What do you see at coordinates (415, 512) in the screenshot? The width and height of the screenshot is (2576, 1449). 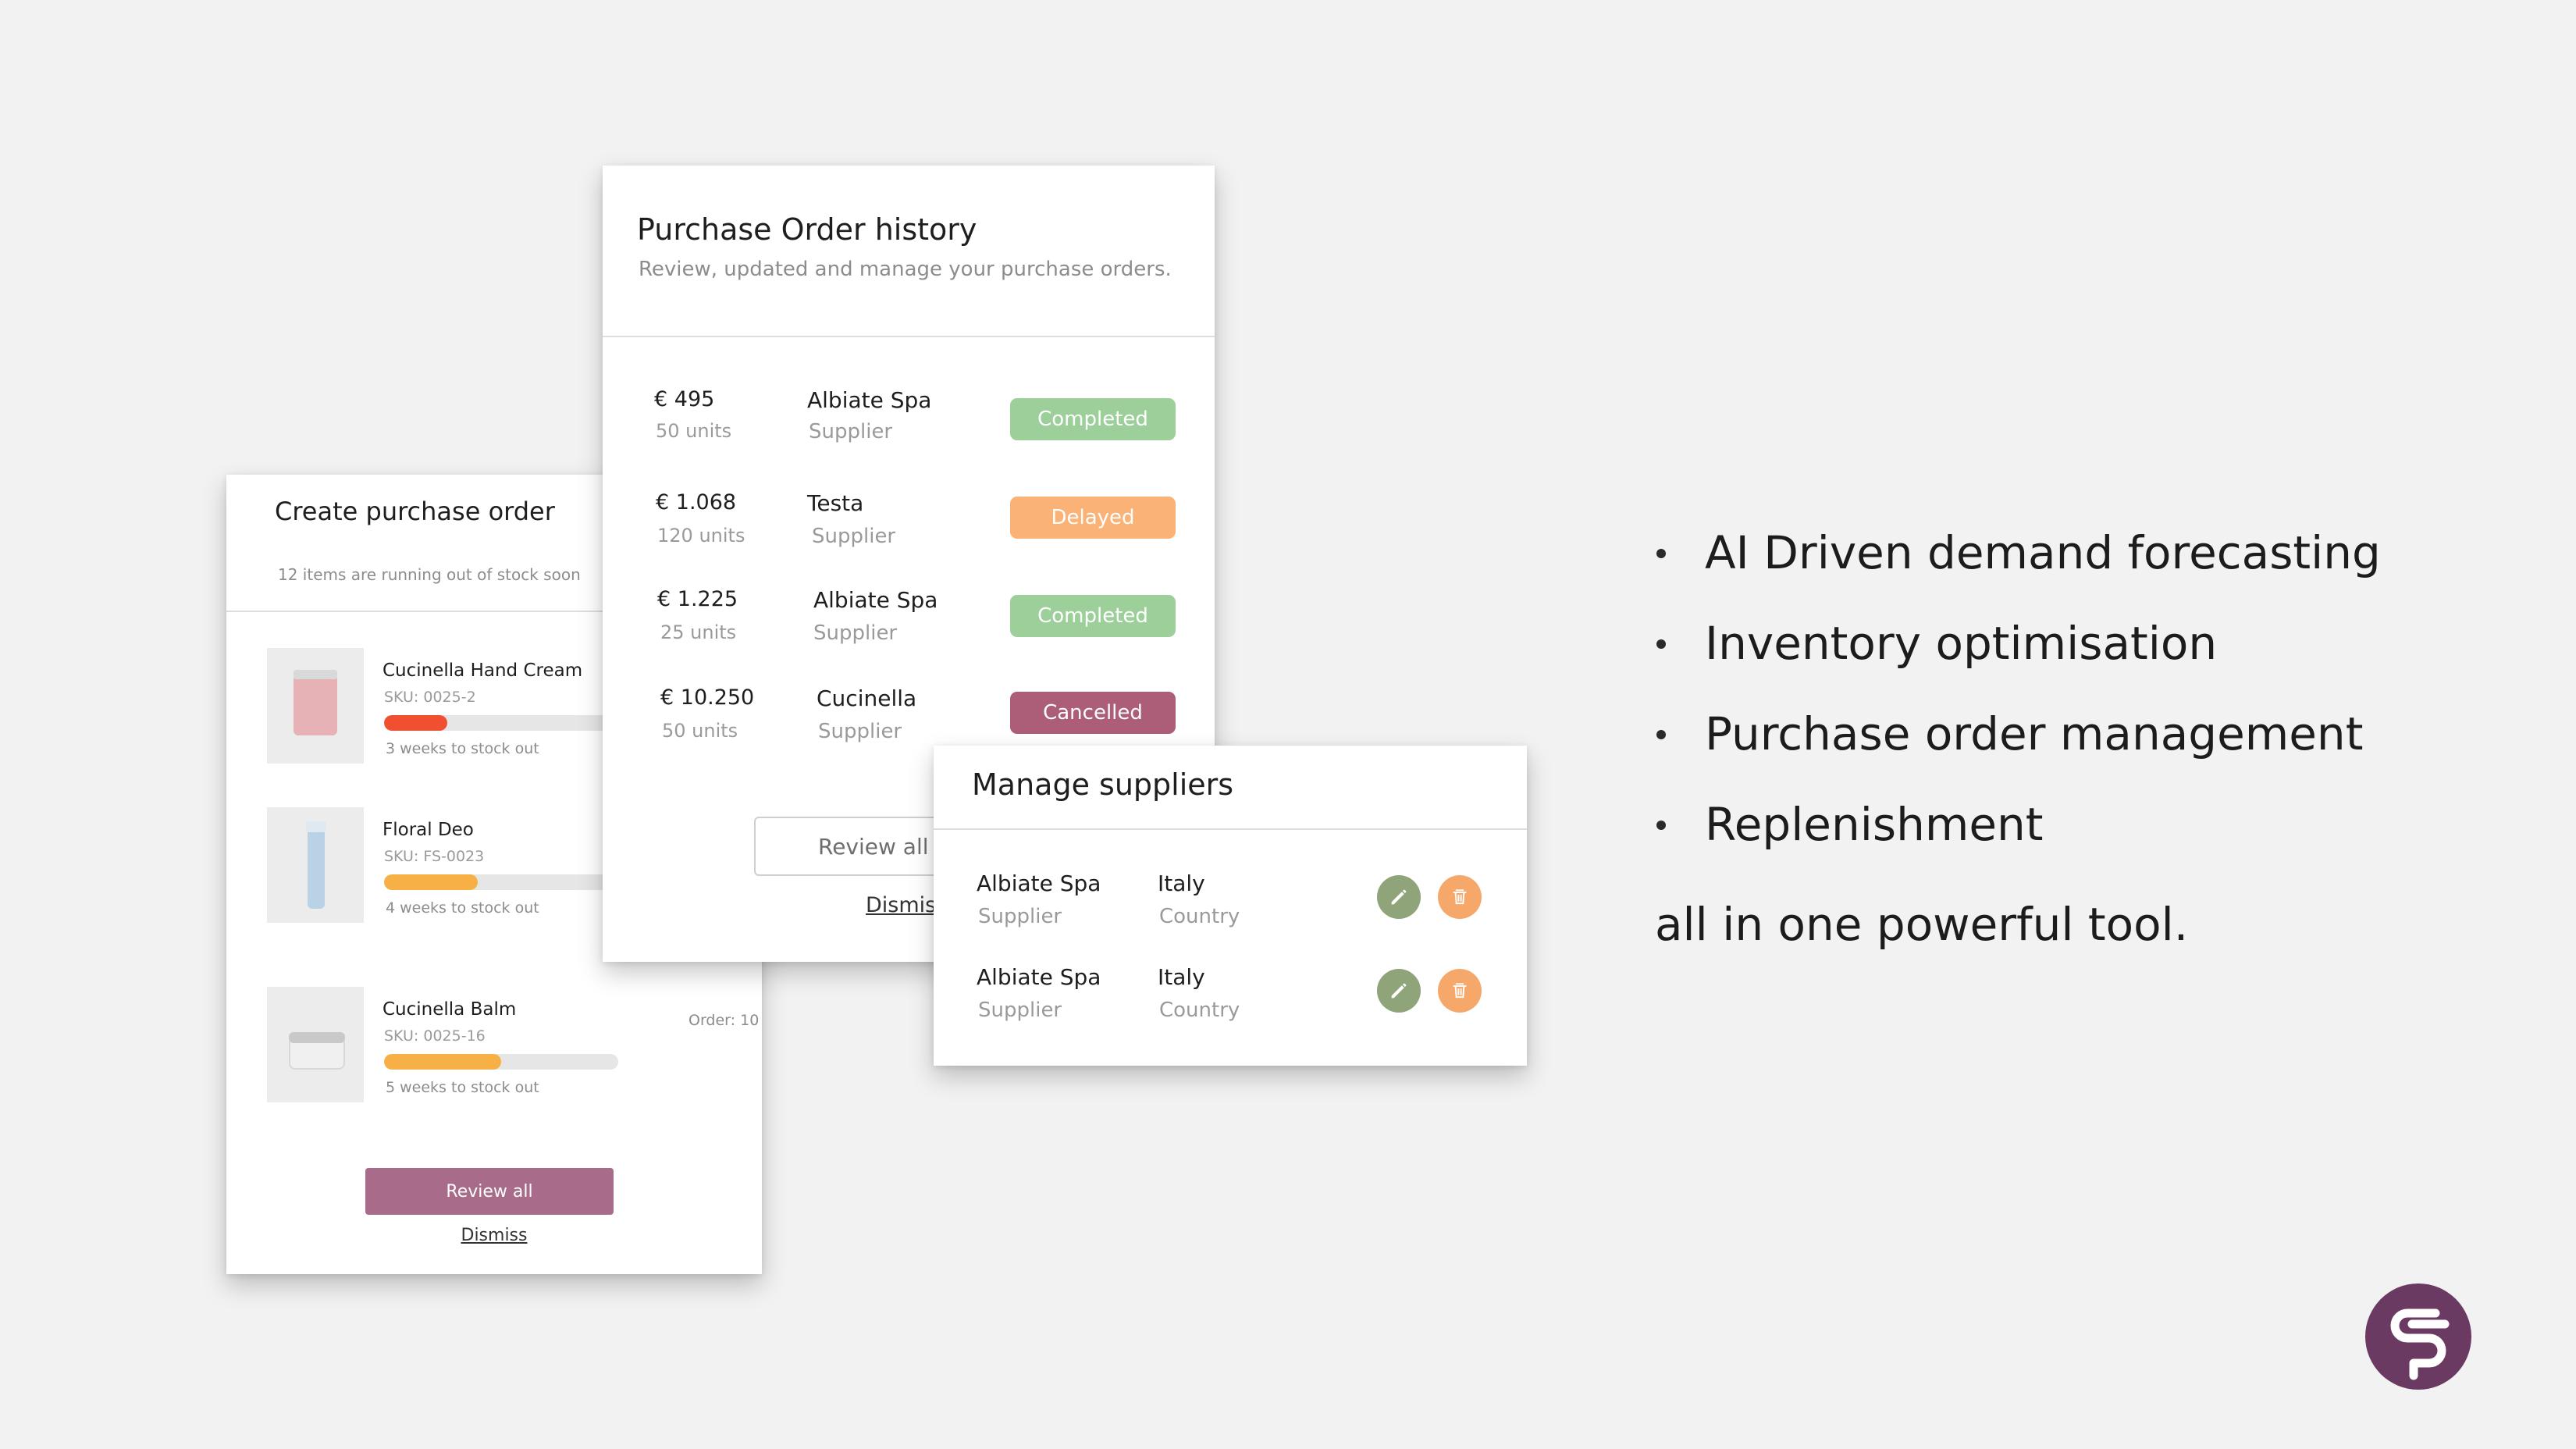 I see `create-order-title: Create purchase order` at bounding box center [415, 512].